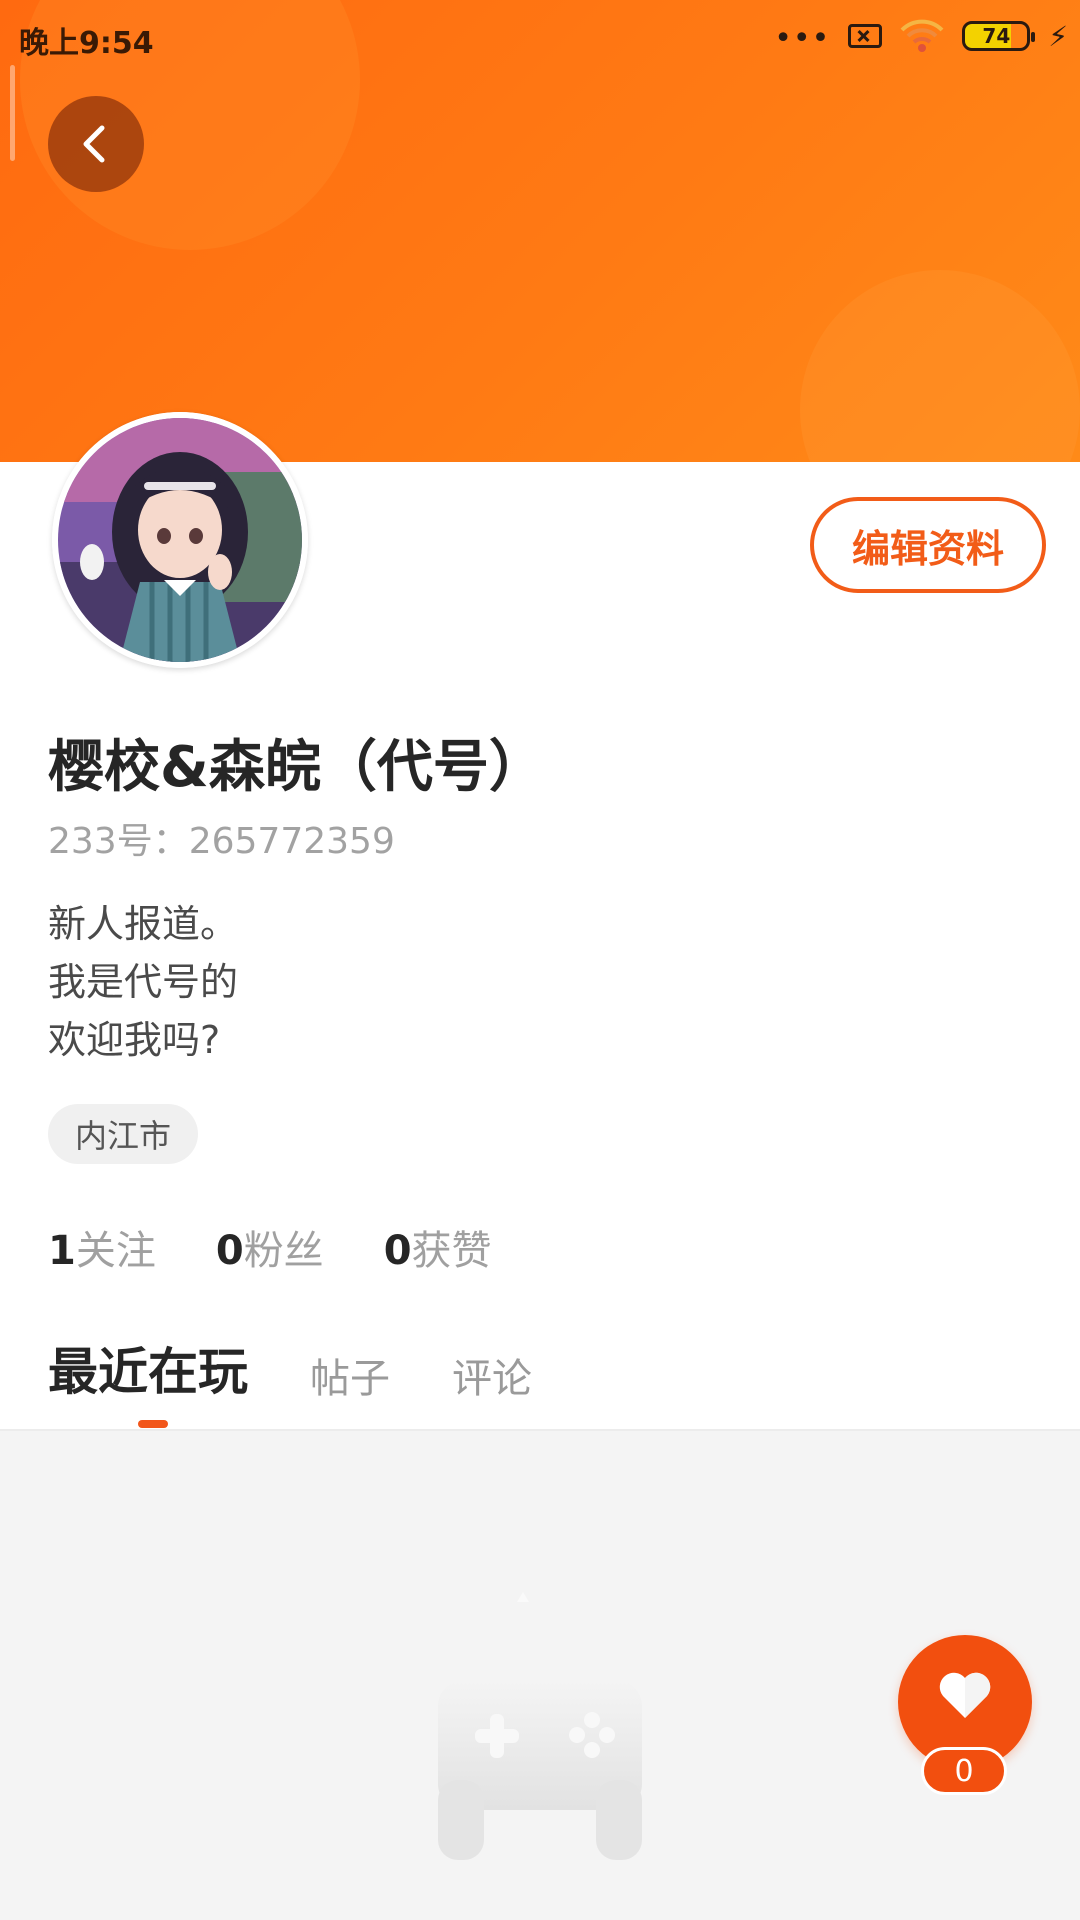  I want to click on stat-likes: 0获赞, so click(438, 1247).